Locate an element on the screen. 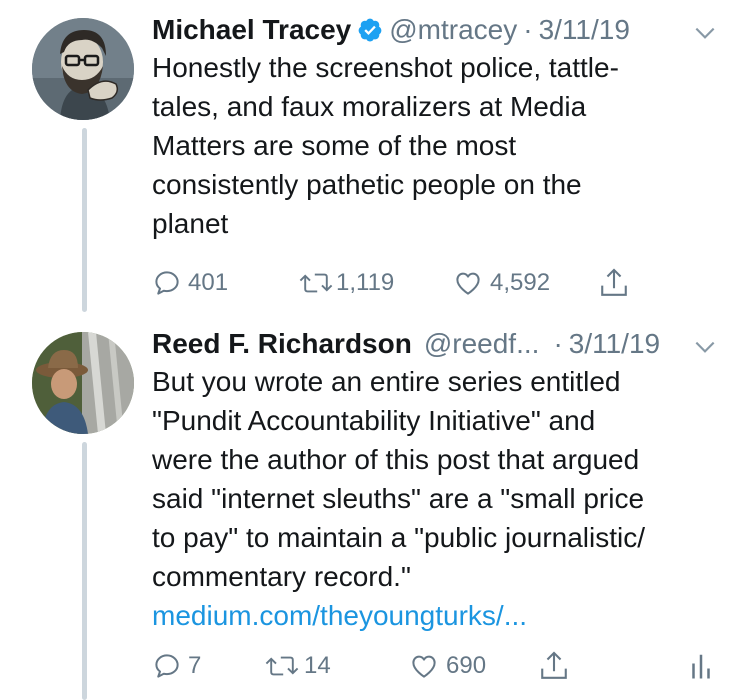 The image size is (750, 700). author-name: Reed F. Richardson is located at coordinates (282, 344).